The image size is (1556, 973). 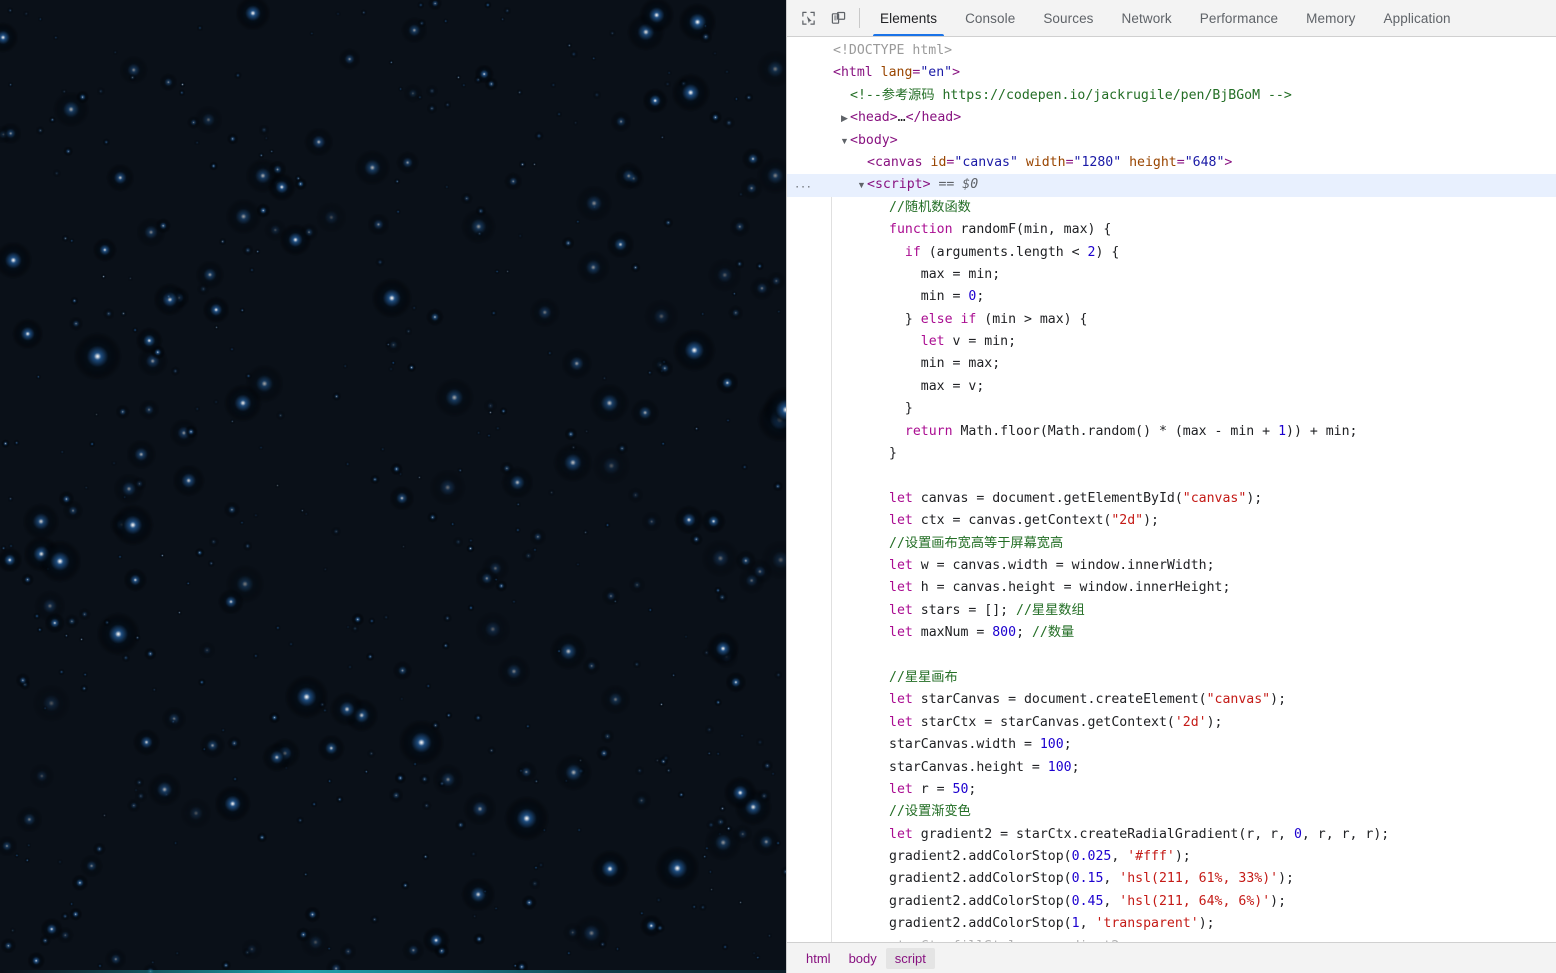 What do you see at coordinates (804, 185) in the screenshot?
I see `node-options-icon: ···` at bounding box center [804, 185].